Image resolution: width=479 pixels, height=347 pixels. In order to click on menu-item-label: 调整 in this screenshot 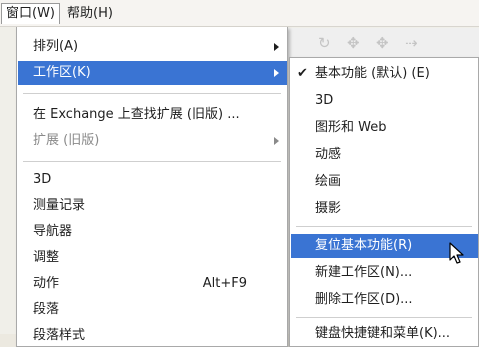, I will do `click(46, 257)`.